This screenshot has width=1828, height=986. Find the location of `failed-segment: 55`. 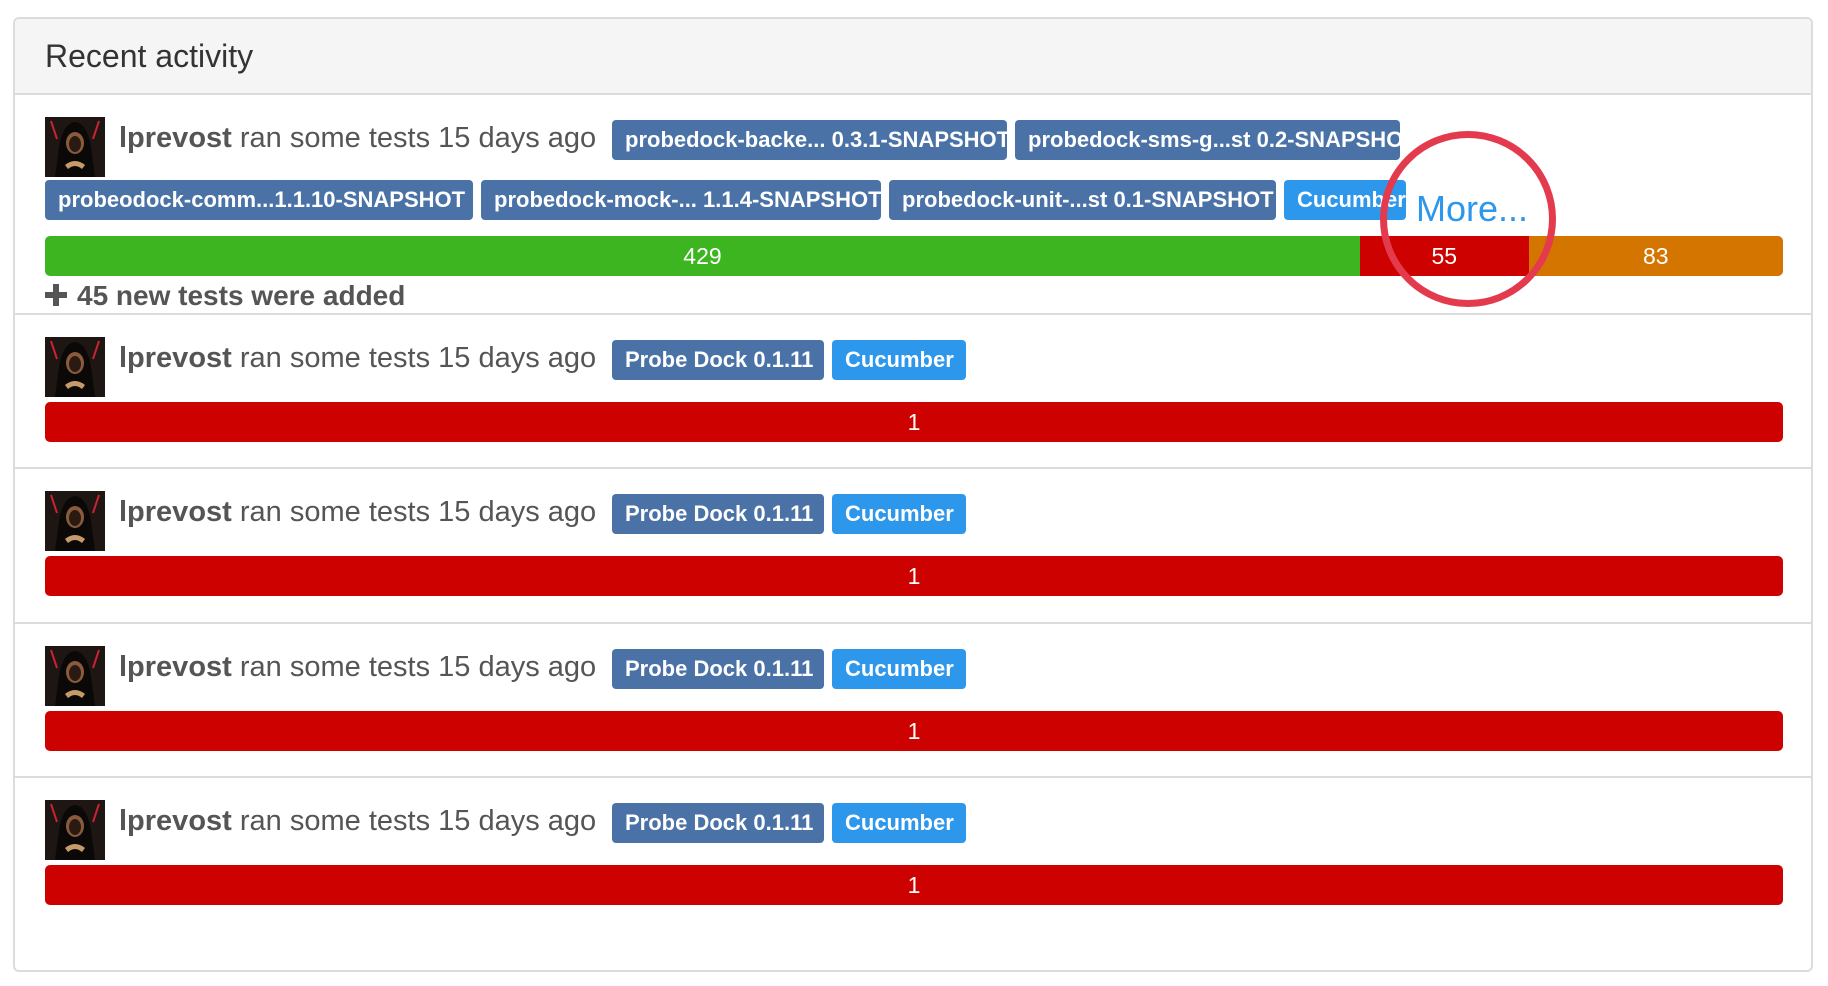

failed-segment: 55 is located at coordinates (1444, 256).